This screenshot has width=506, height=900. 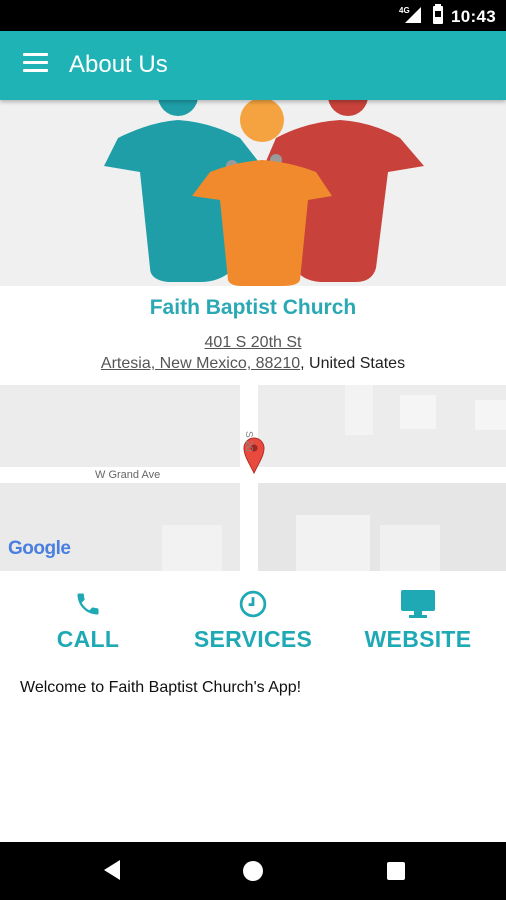 I want to click on phone-icon, so click(x=88, y=604).